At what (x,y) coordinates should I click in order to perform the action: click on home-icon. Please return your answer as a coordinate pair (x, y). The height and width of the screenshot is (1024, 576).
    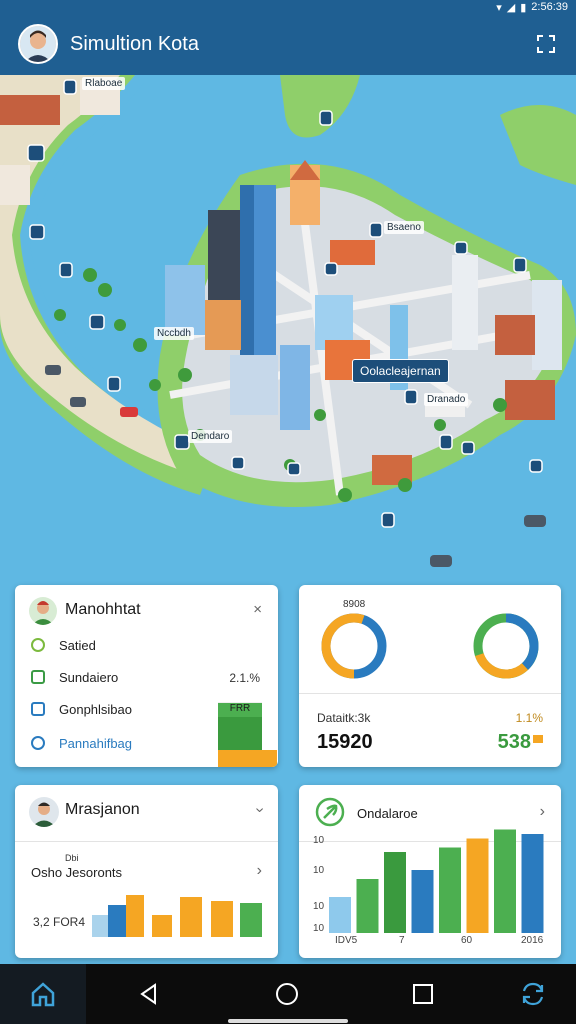
    Looking at the image, I should click on (43, 994).